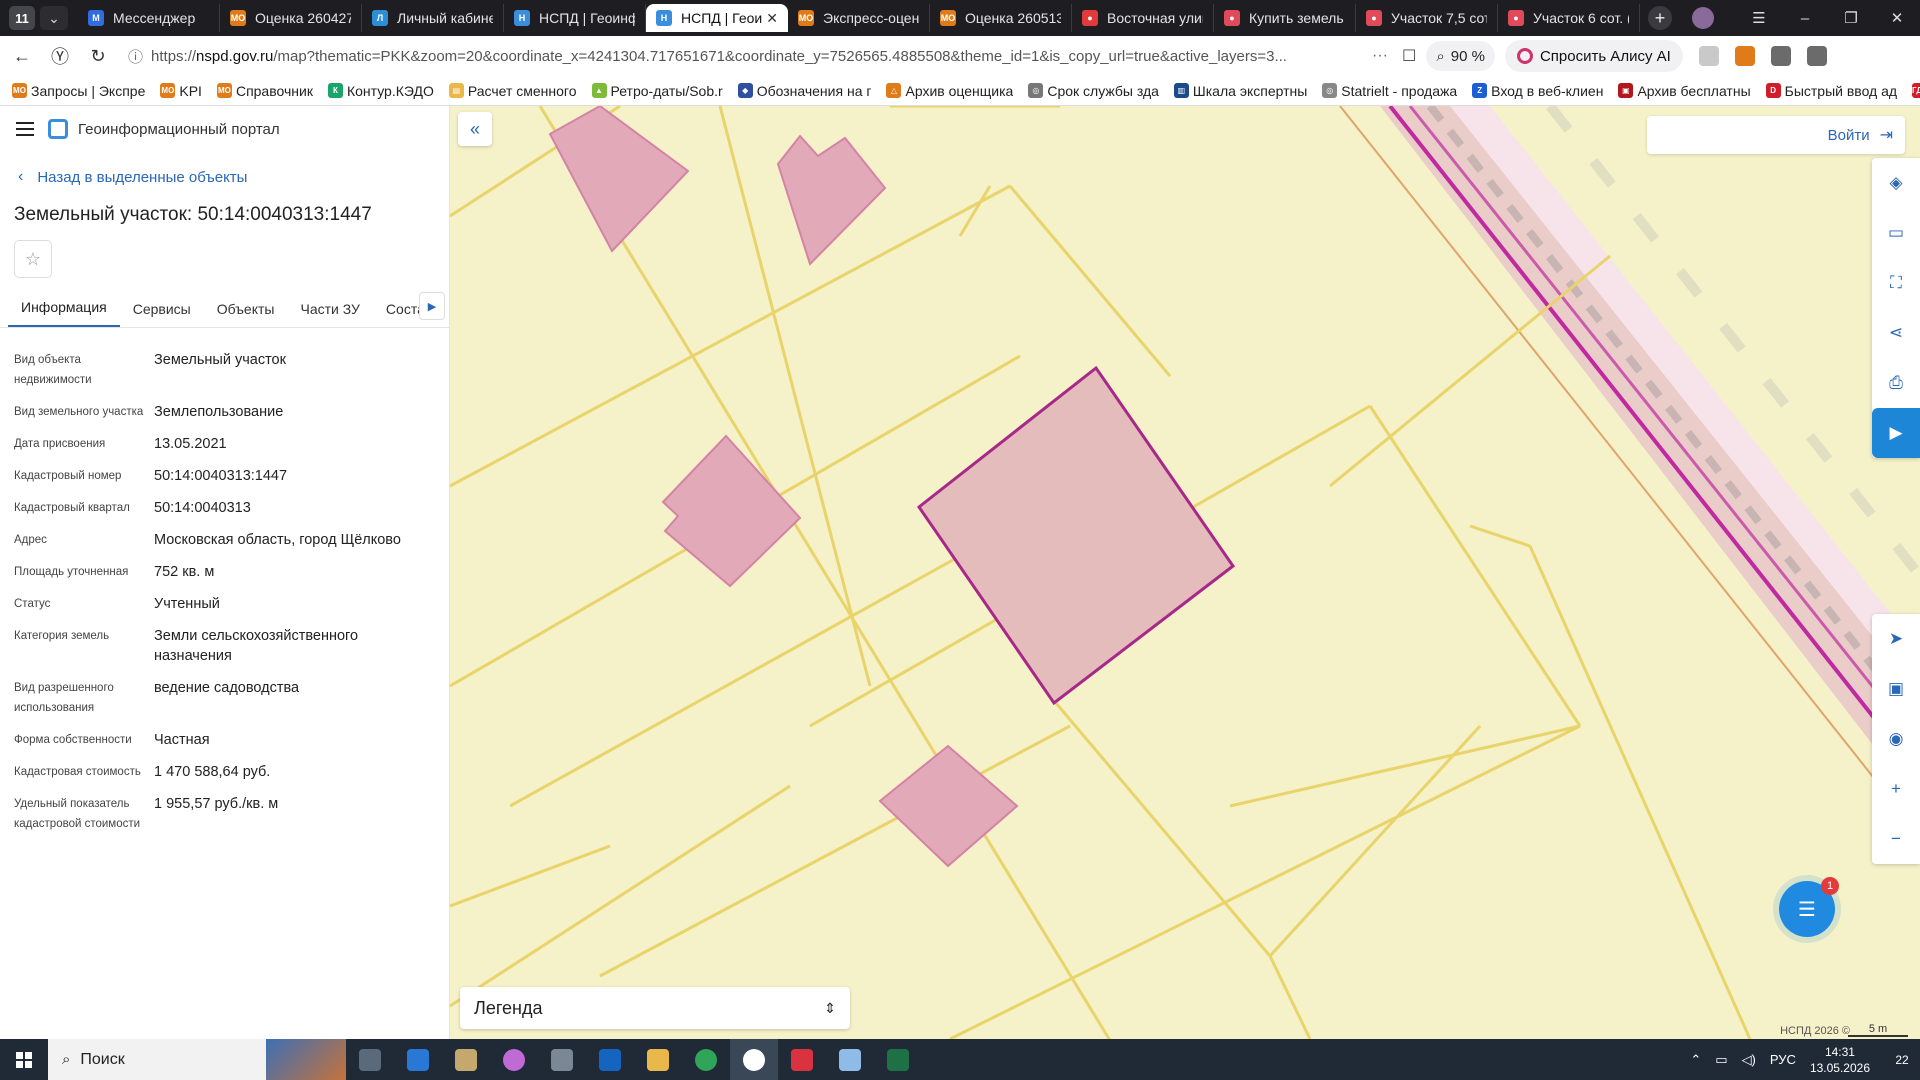  Describe the element at coordinates (706, 1059) in the screenshot. I see `chrome-icon` at that location.